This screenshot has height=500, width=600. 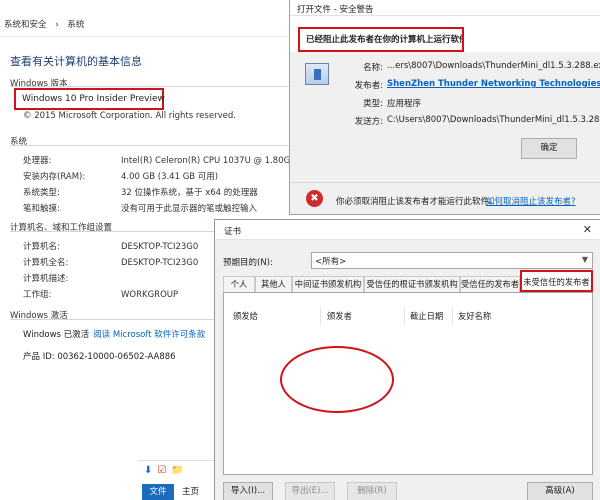 What do you see at coordinates (560, 491) in the screenshot?
I see `advanced-button: 高级(A)` at bounding box center [560, 491].